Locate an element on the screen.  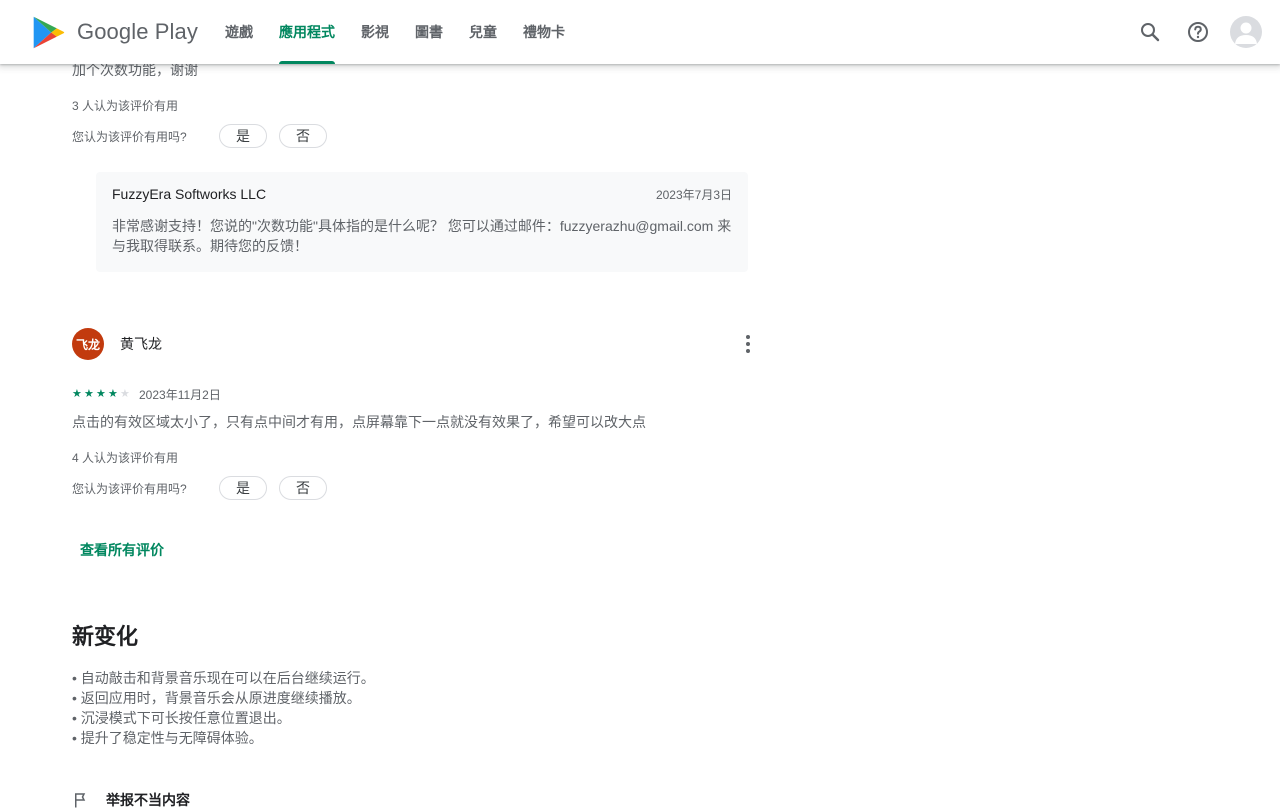
main-nav: 遊戲 應用程式 影視 圖書 兒童 禮物卡 is located at coordinates (395, 32).